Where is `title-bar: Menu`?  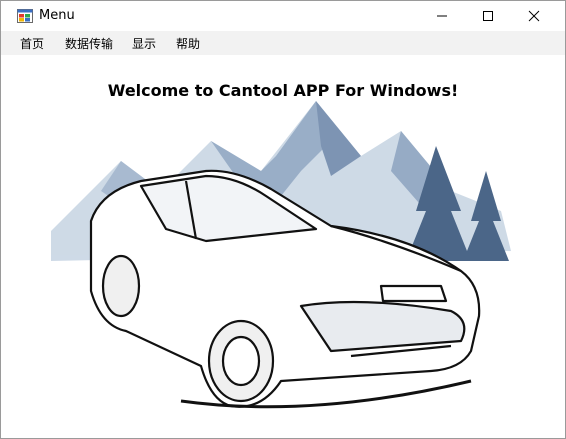 title-bar: Menu is located at coordinates (283, 16).